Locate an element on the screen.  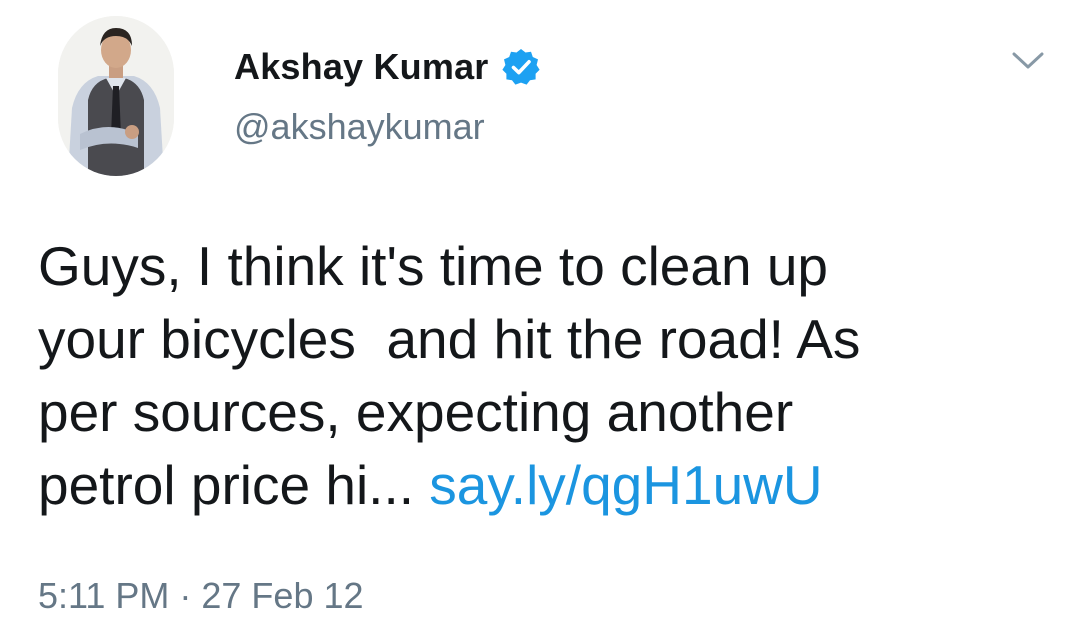
avatar-image is located at coordinates (116, 96).